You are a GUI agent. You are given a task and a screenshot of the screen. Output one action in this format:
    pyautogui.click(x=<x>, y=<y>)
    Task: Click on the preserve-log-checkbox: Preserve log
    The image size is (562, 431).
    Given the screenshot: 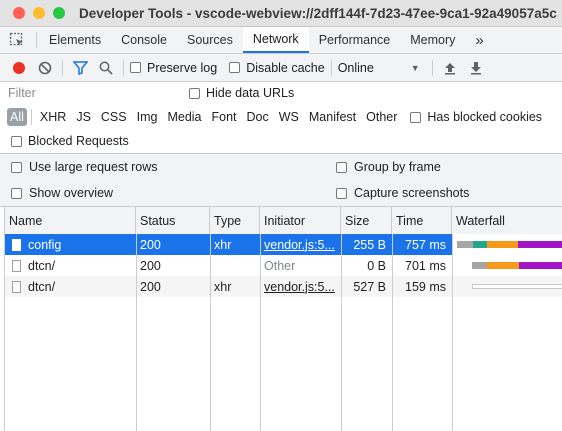 What is the action you would take?
    pyautogui.click(x=173, y=68)
    